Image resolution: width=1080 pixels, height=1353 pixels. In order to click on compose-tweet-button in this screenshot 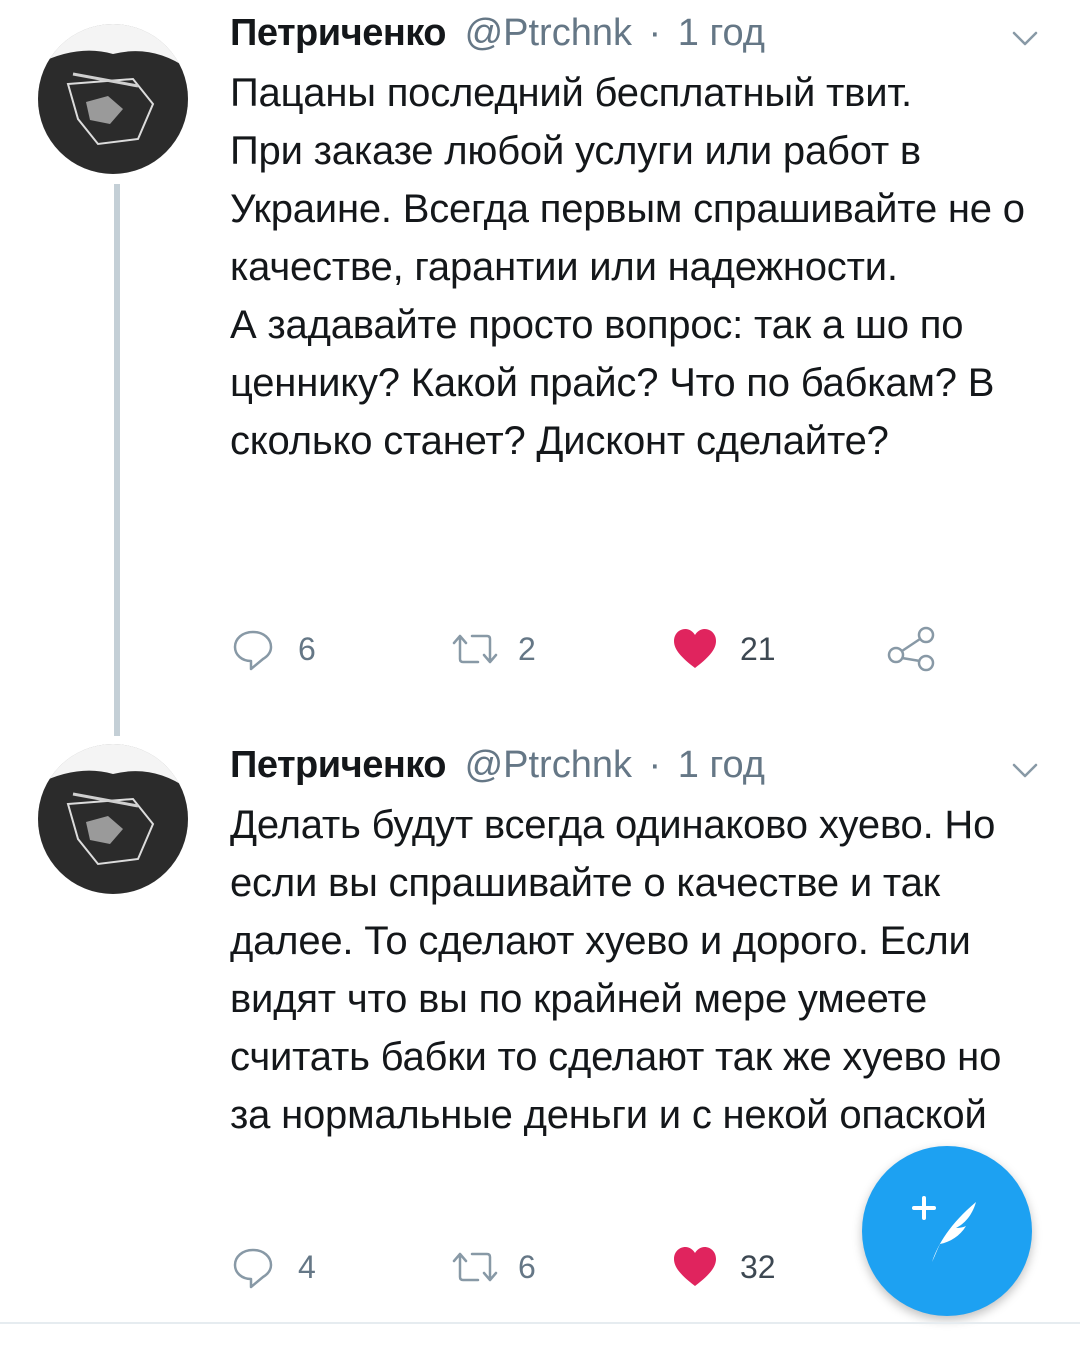, I will do `click(947, 1231)`.